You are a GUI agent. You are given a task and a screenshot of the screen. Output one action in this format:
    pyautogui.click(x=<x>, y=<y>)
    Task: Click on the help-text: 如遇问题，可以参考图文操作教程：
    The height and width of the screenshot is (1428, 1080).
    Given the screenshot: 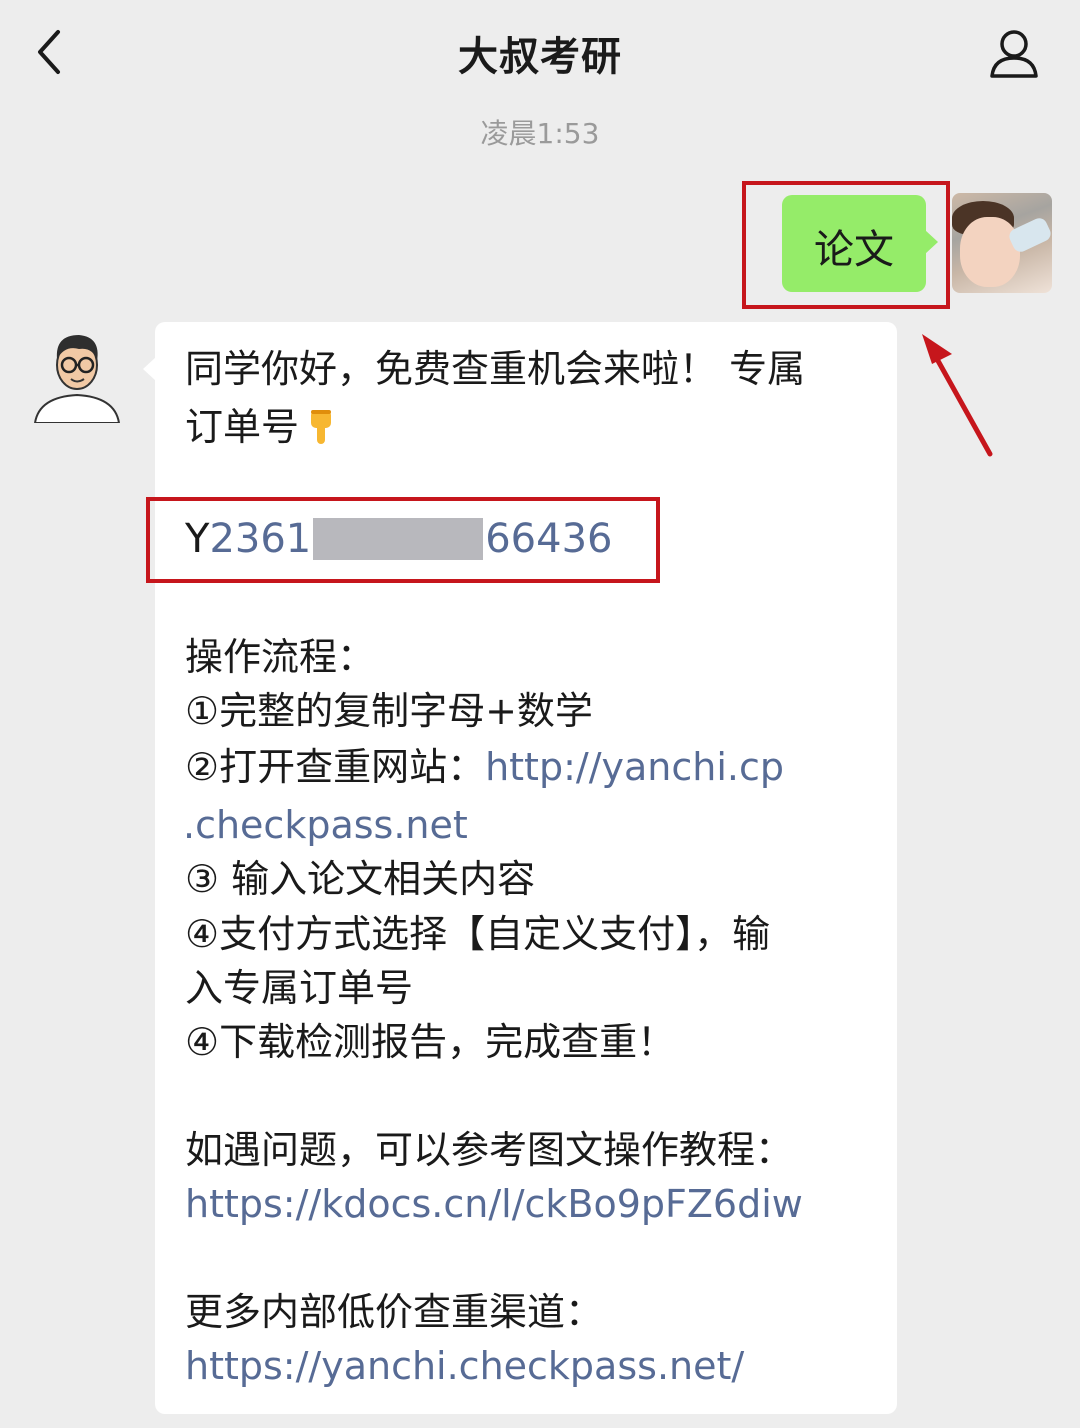 What is the action you would take?
    pyautogui.click(x=489, y=1150)
    